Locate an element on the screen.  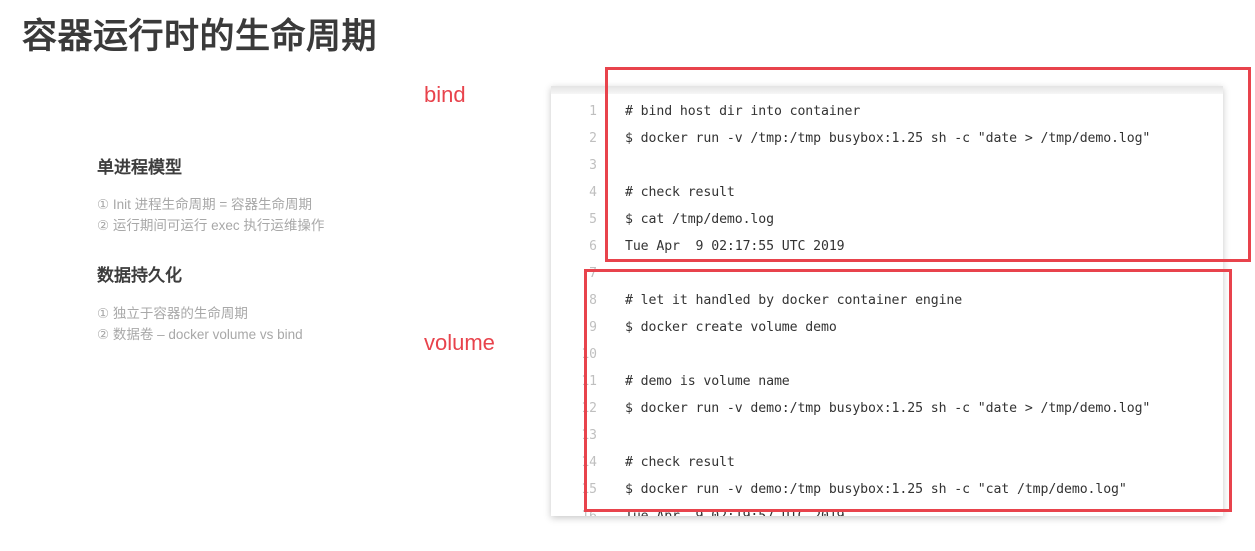
bullet-item: ② 运行期间可运行 exec 执行运维操作 is located at coordinates (211, 226).